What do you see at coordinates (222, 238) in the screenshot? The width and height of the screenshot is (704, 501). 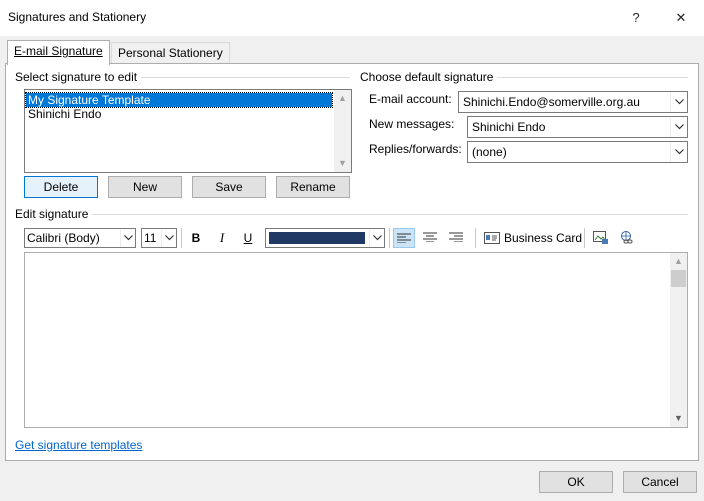 I see `italic-button: I` at bounding box center [222, 238].